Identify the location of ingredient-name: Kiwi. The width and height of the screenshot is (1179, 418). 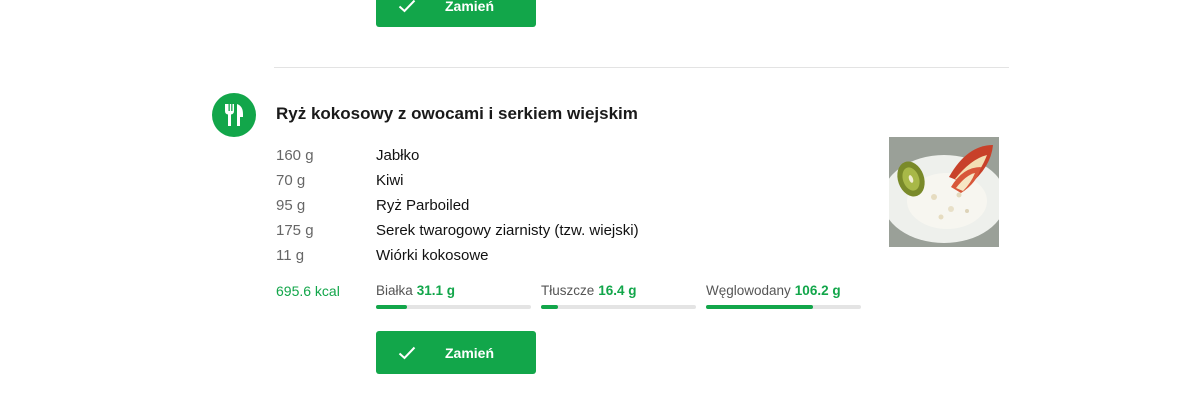
(390, 180).